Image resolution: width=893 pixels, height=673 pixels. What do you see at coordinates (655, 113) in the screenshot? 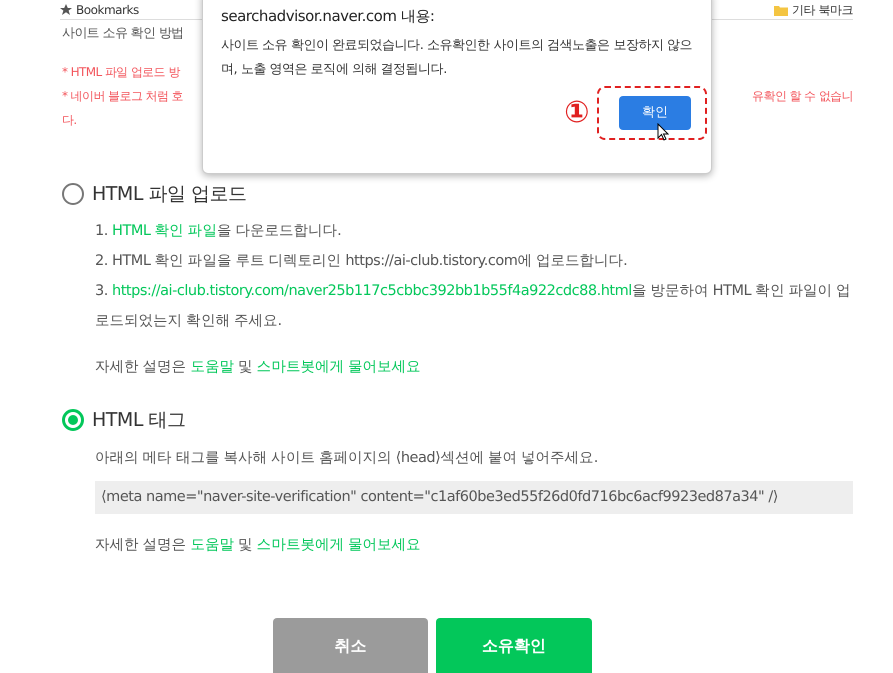
I see `ok-button: 확인` at bounding box center [655, 113].